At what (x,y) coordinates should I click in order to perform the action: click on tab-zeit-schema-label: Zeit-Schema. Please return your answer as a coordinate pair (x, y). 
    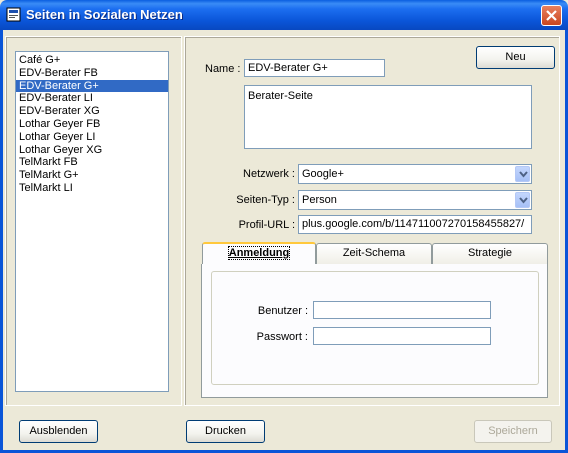
    Looking at the image, I should click on (374, 253).